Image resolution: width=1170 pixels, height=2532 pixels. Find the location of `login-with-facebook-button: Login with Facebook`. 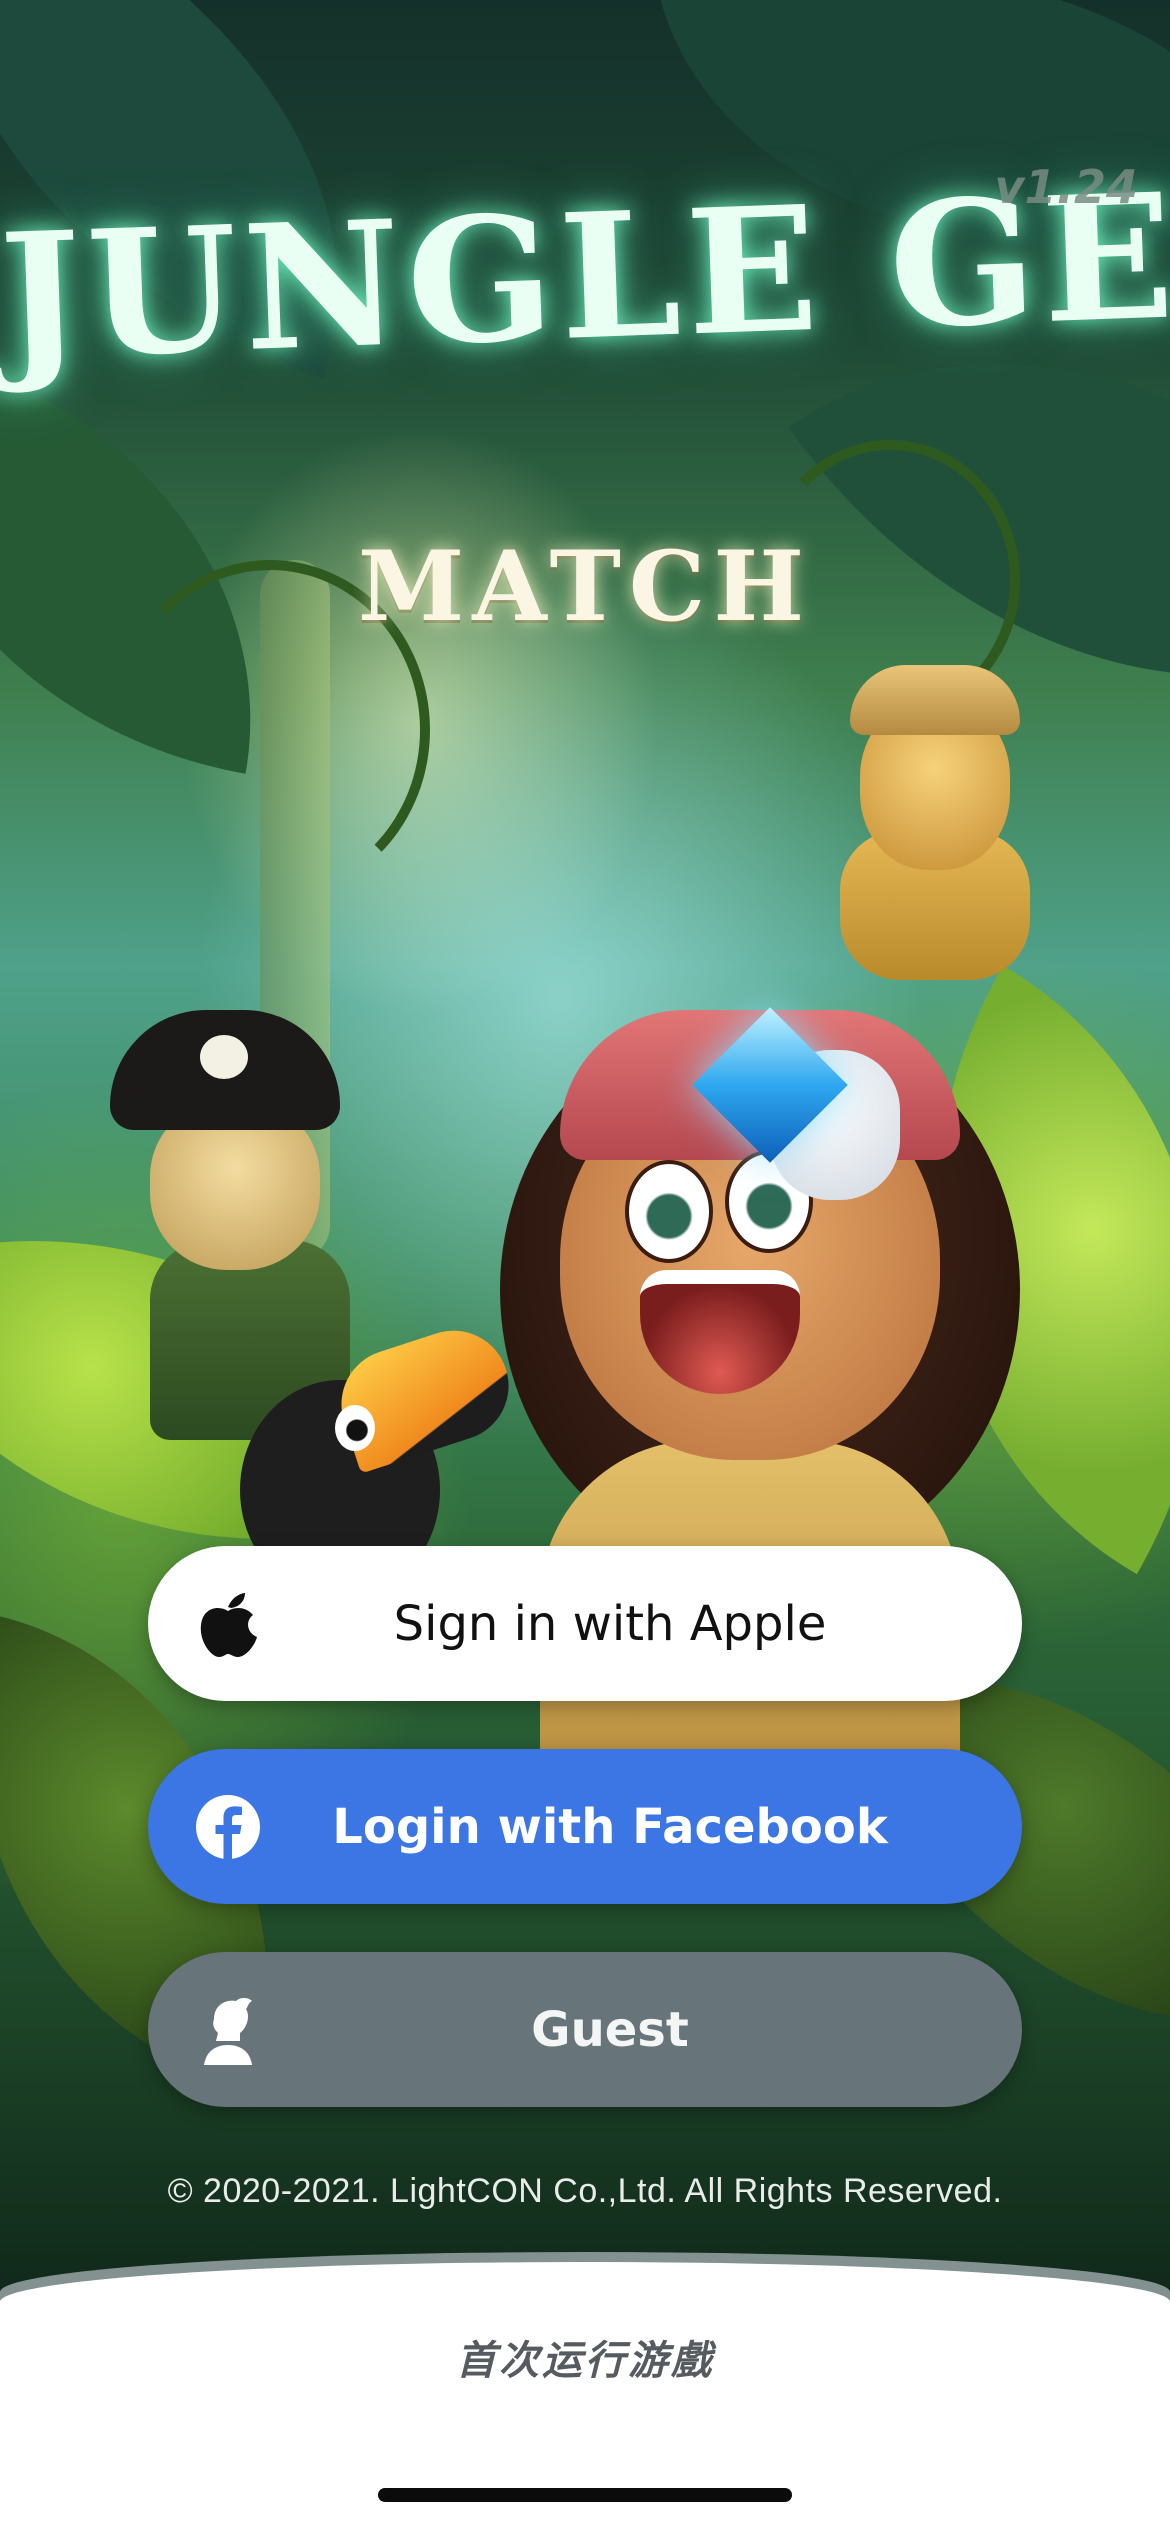

login-with-facebook-button: Login with Facebook is located at coordinates (585, 1826).